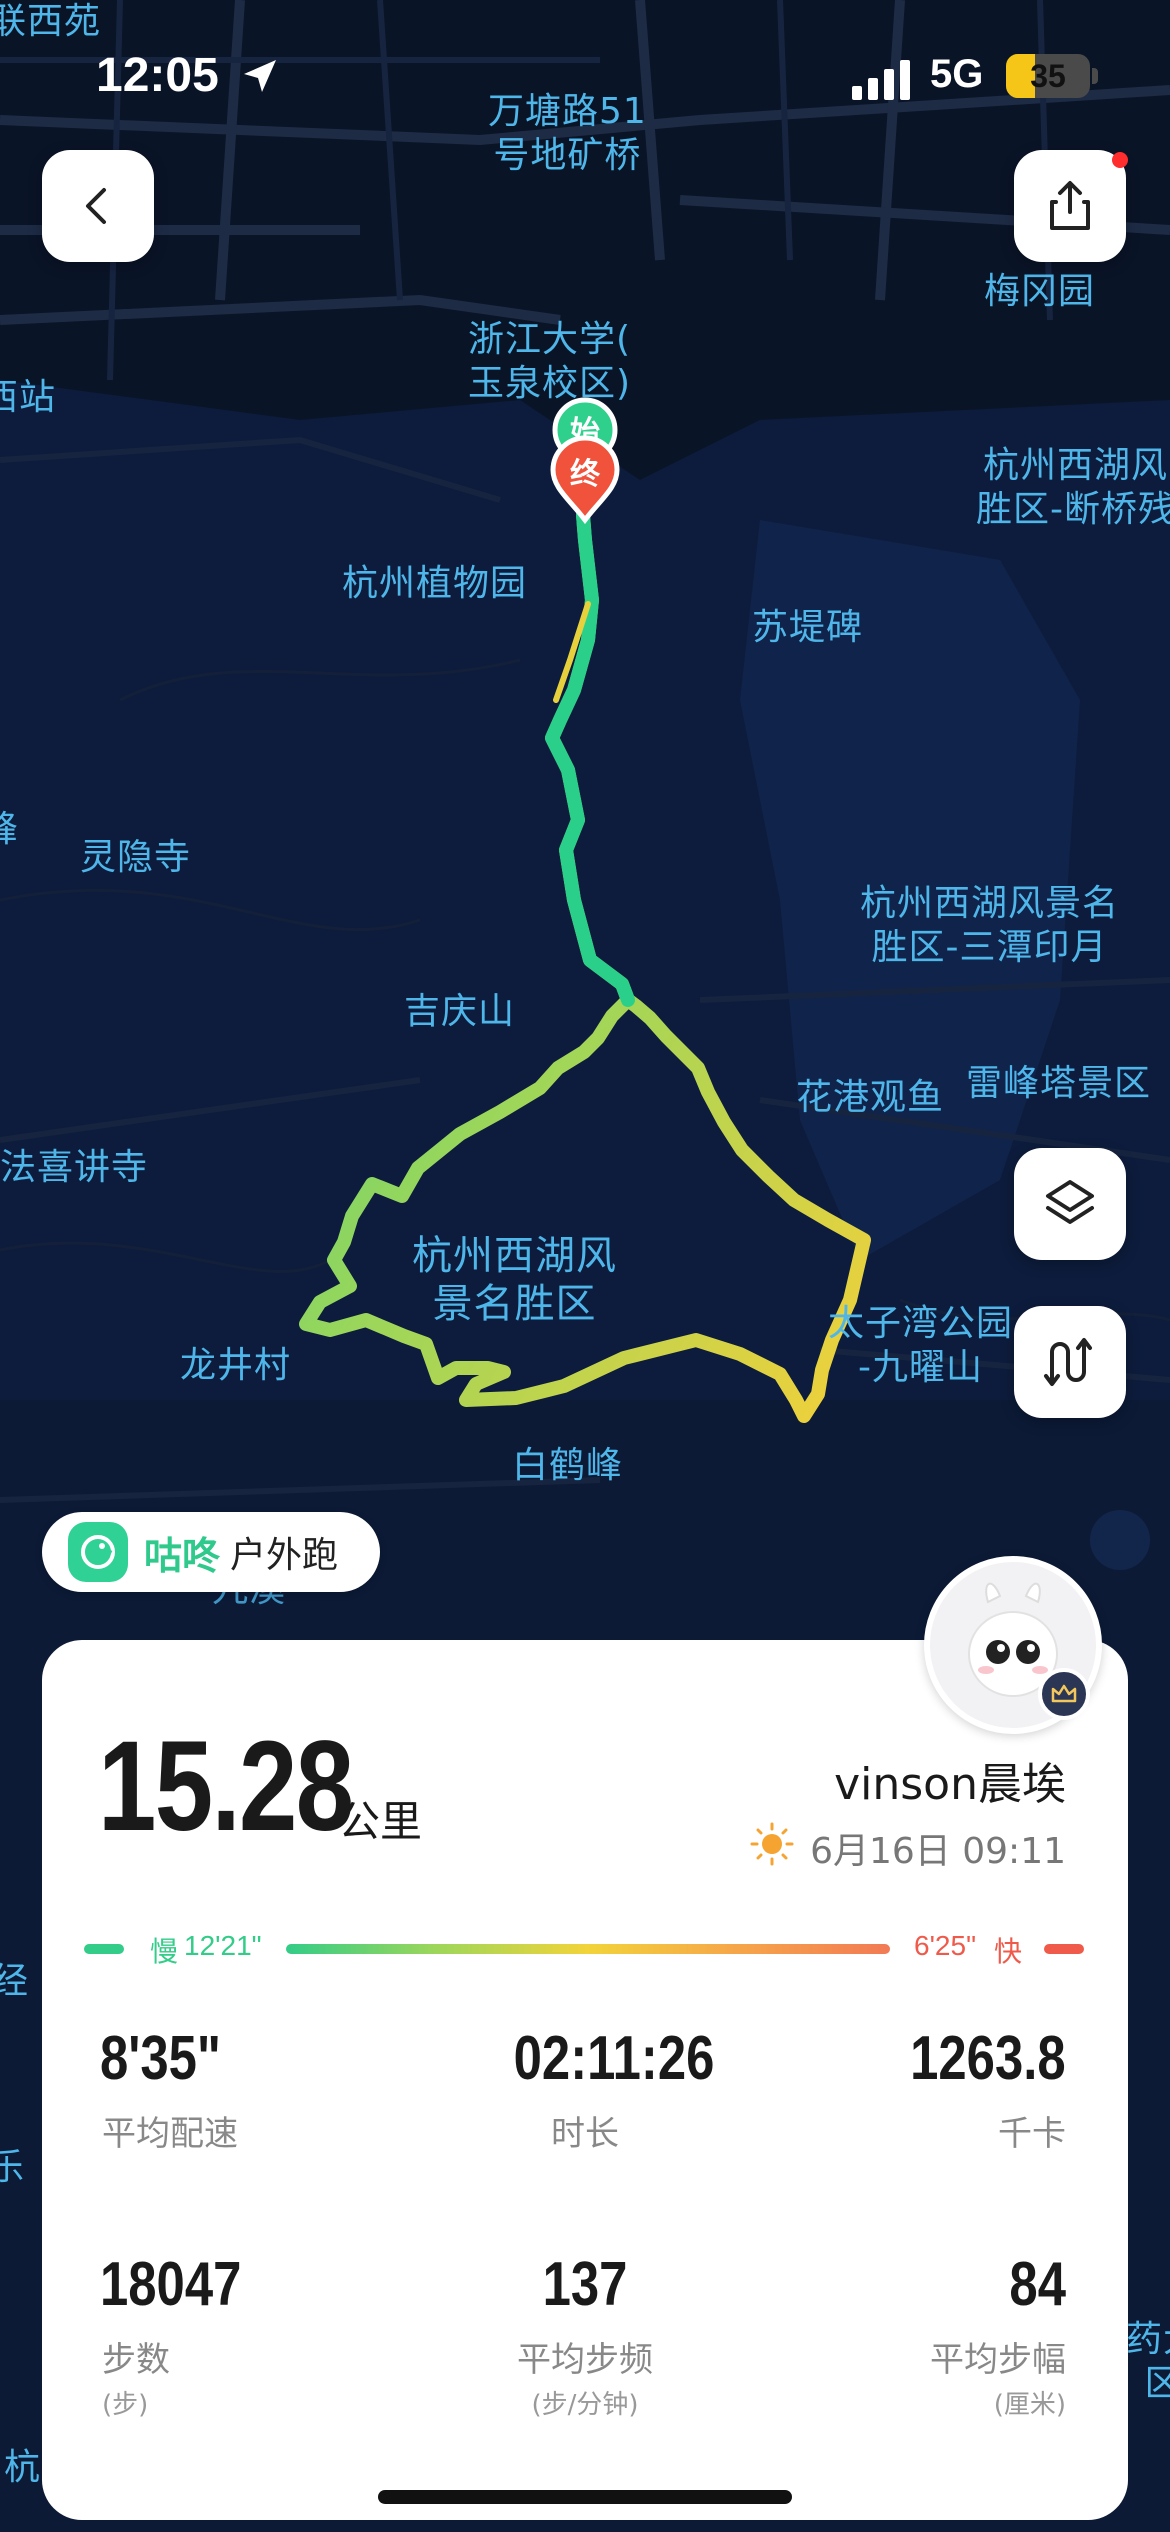 The height and width of the screenshot is (2532, 1170). I want to click on calories-value: 1263.8, so click(988, 2058).